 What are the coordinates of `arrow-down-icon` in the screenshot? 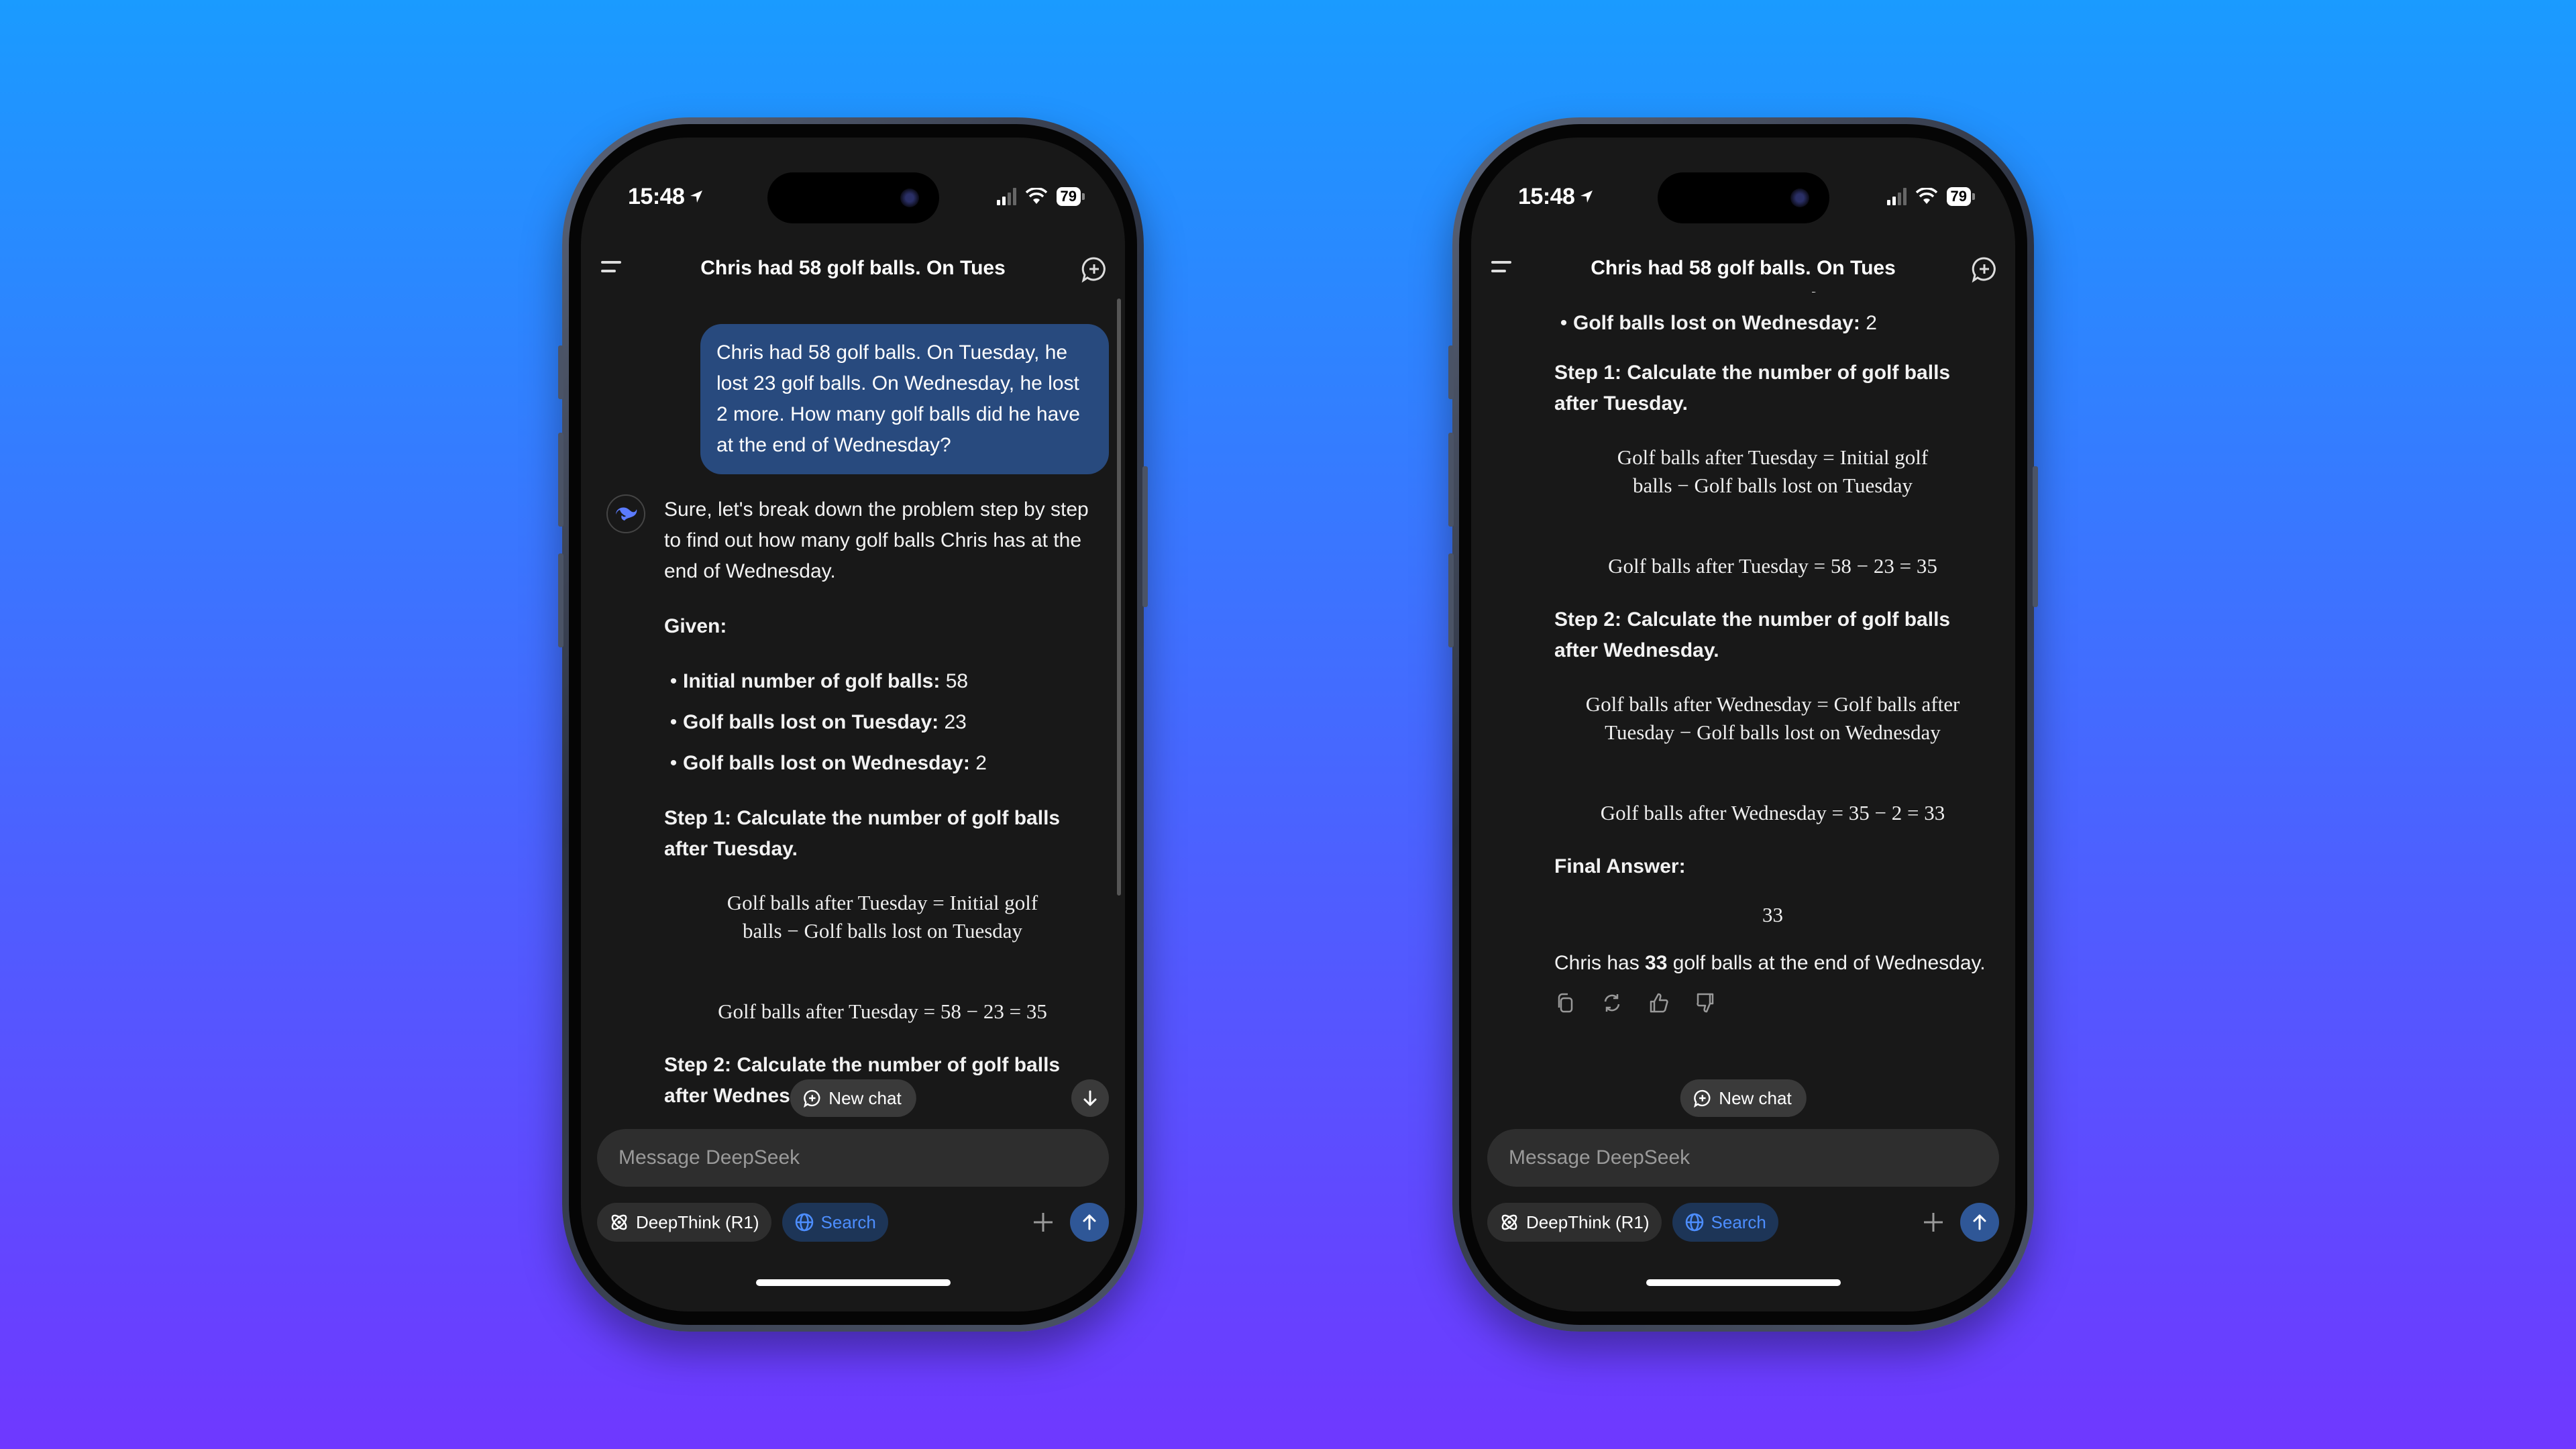 It's located at (1090, 1098).